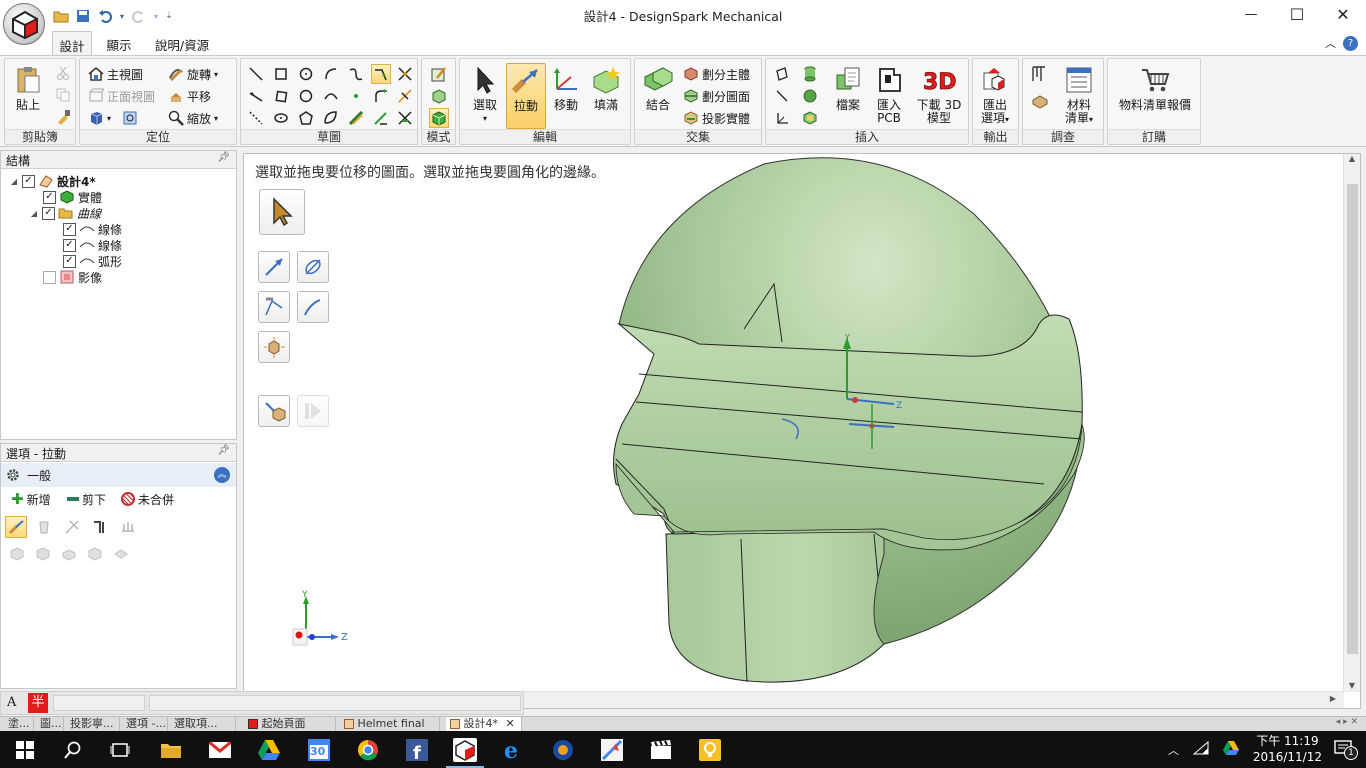  I want to click on sketch-mode-icon, so click(439, 74).